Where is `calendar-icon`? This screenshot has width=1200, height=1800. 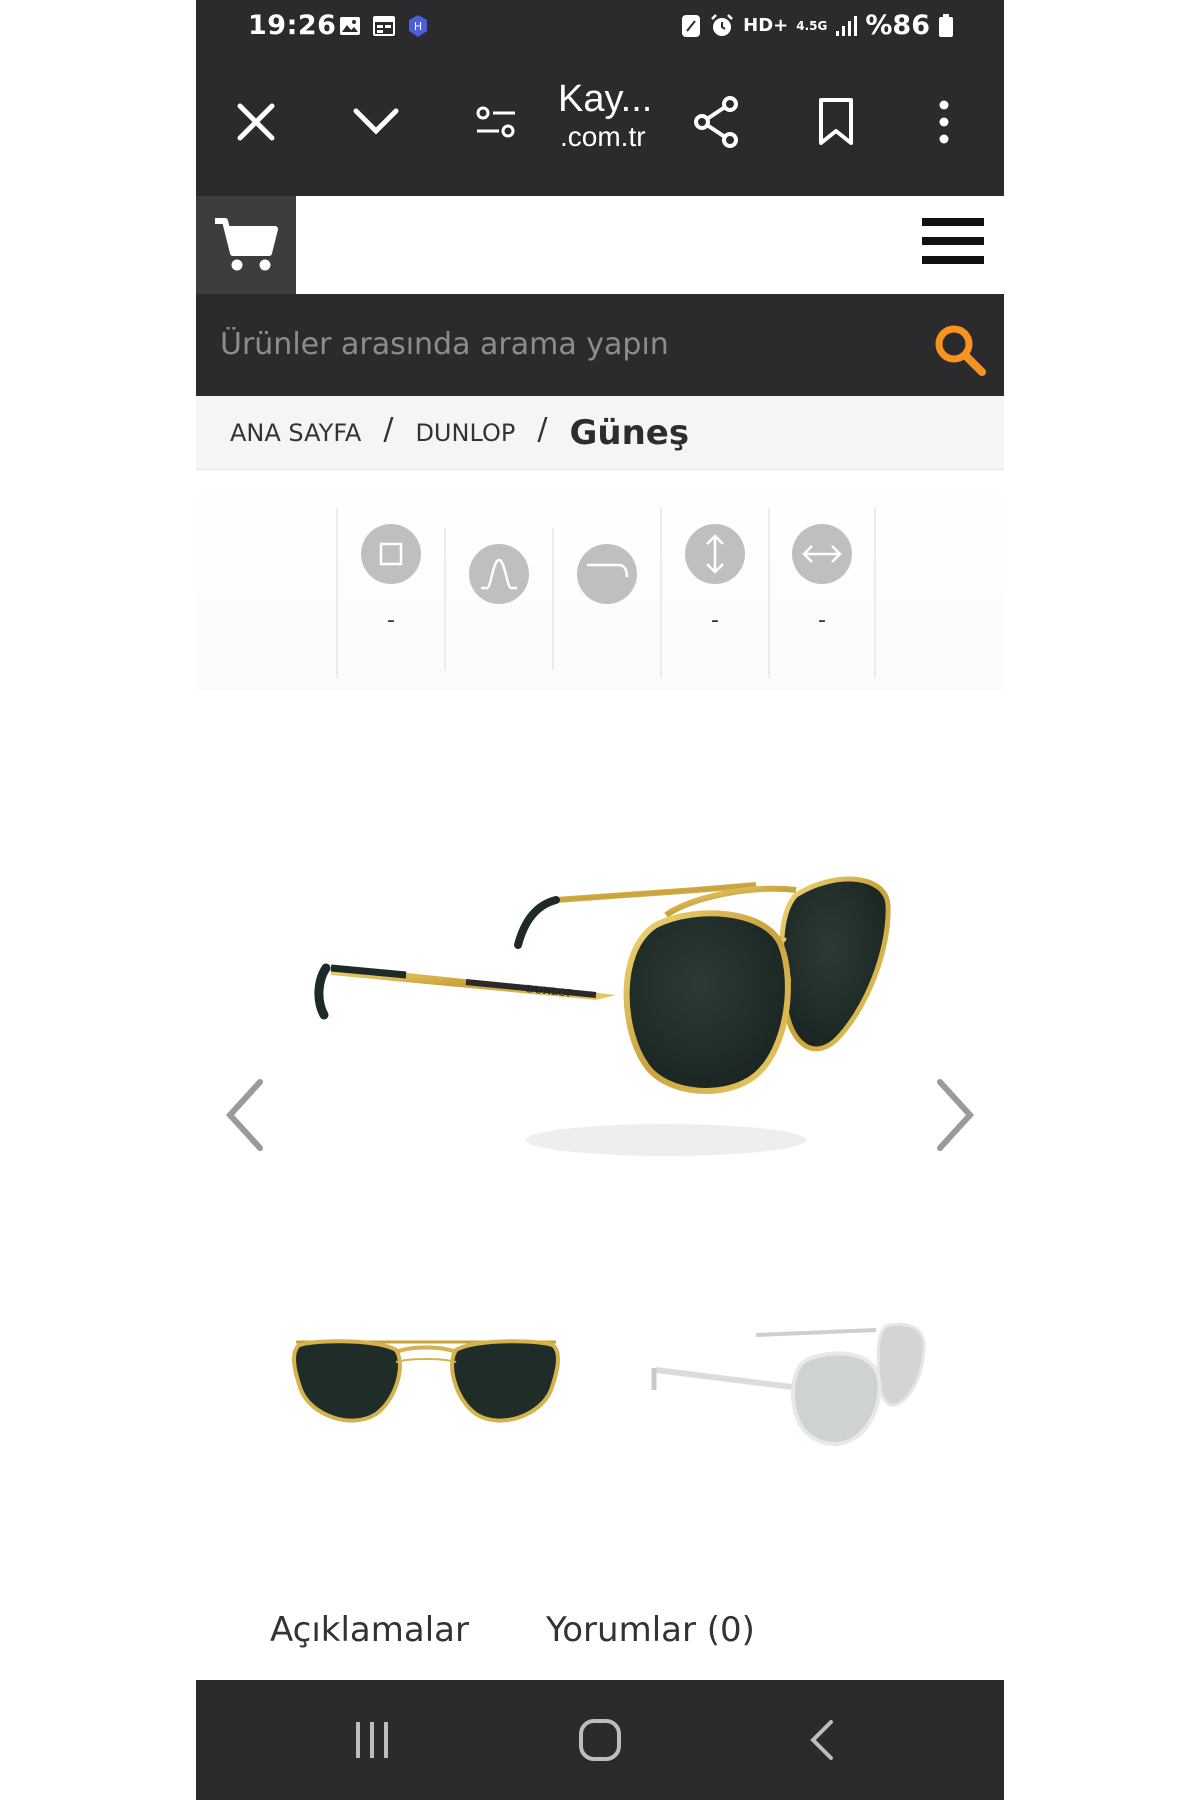
calendar-icon is located at coordinates (384, 26).